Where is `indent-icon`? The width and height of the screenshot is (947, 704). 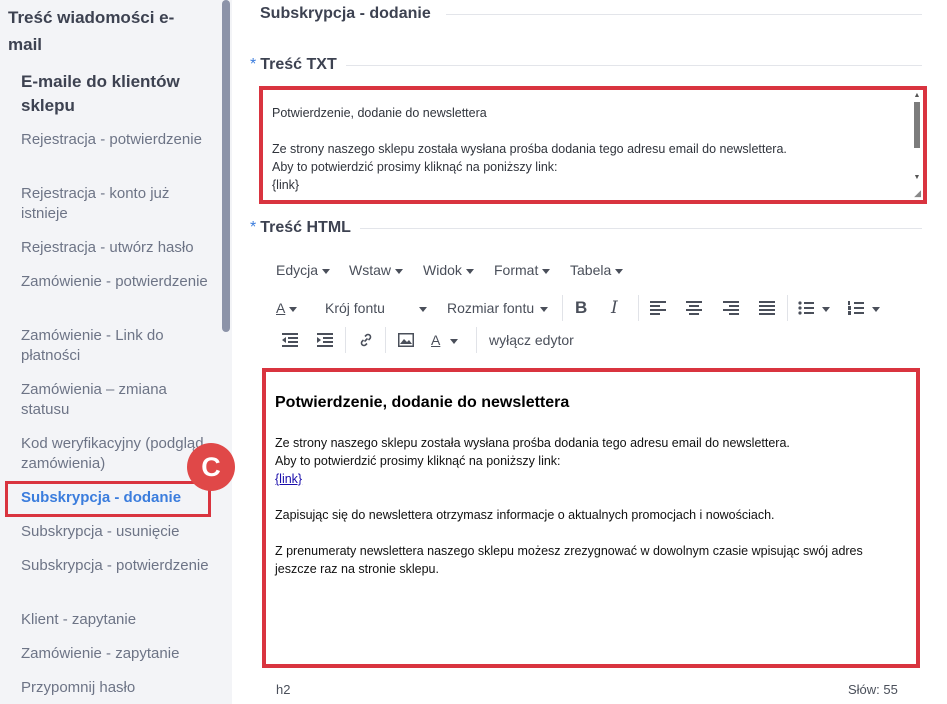 indent-icon is located at coordinates (325, 340).